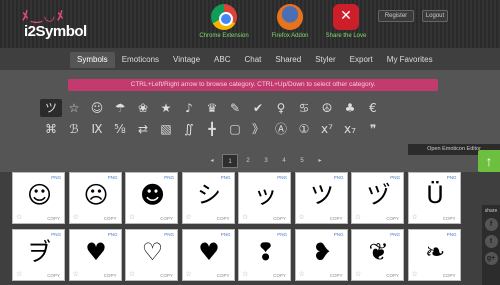  What do you see at coordinates (97, 129) in the screenshot?
I see `category-item: Ⅸ` at bounding box center [97, 129].